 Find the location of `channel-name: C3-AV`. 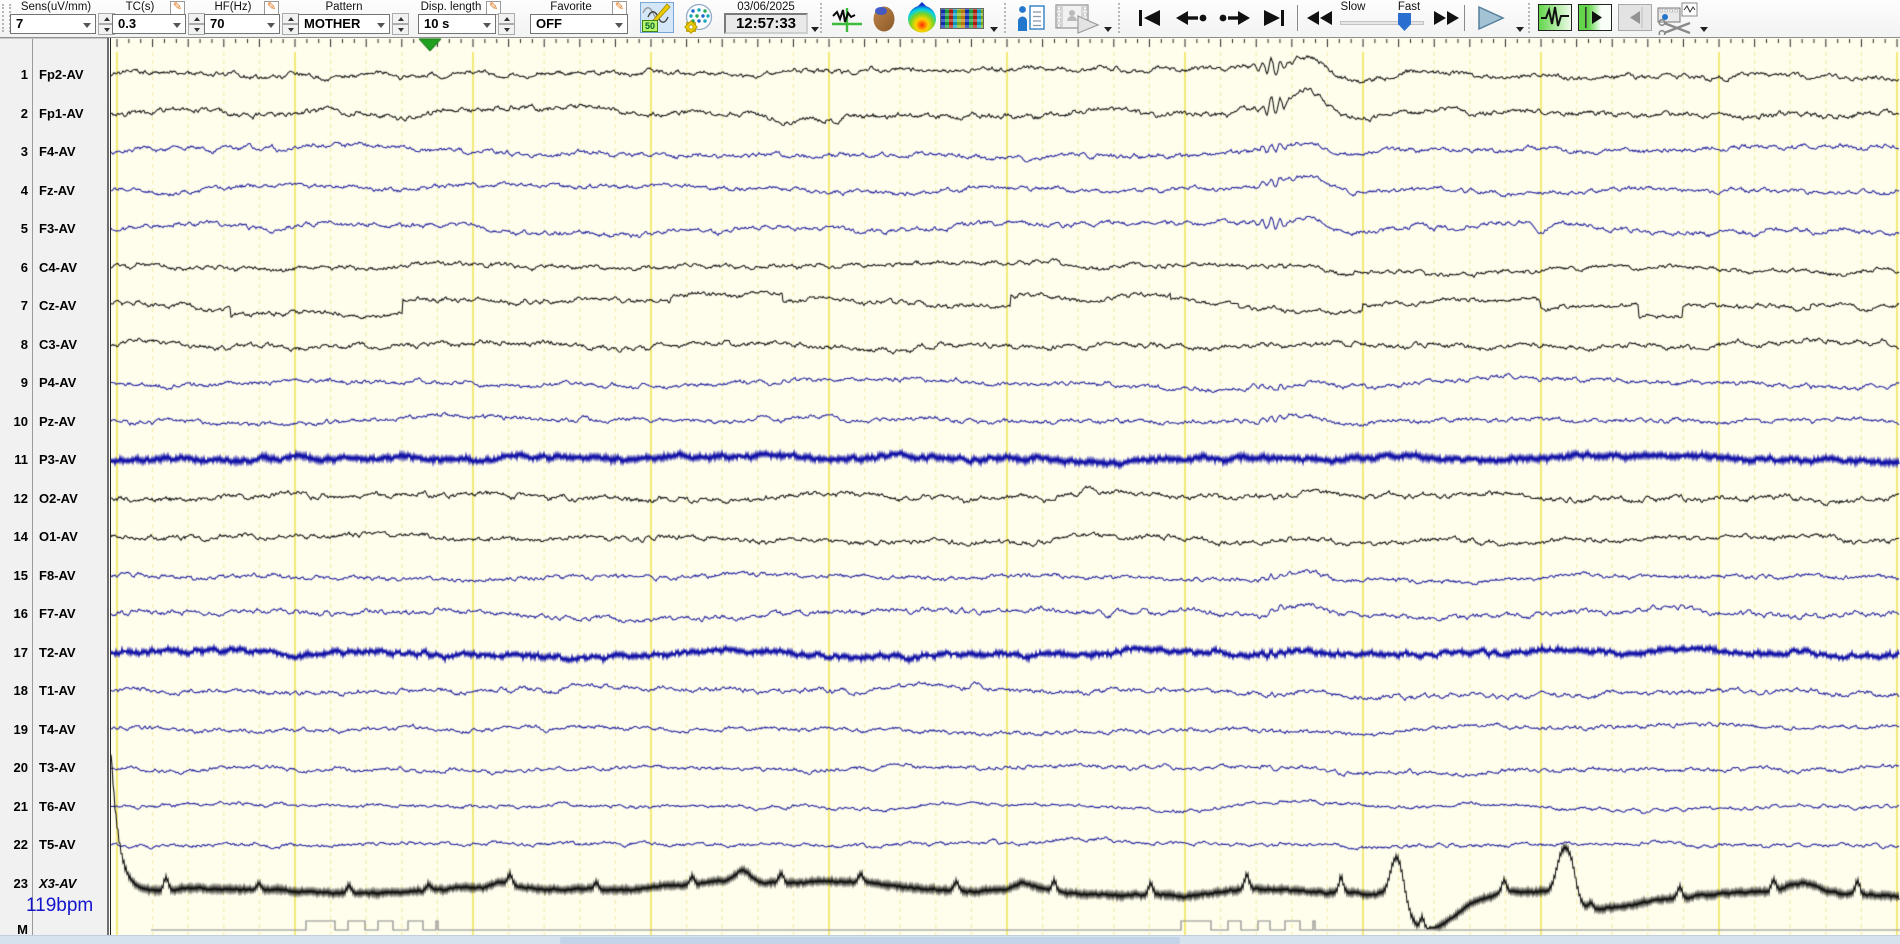

channel-name: C3-AV is located at coordinates (58, 344).